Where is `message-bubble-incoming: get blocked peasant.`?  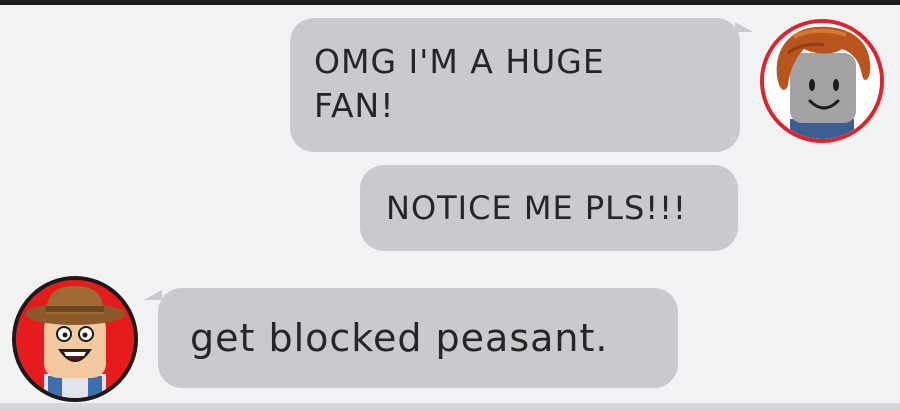
message-bubble-incoming: get blocked peasant. is located at coordinates (418, 338).